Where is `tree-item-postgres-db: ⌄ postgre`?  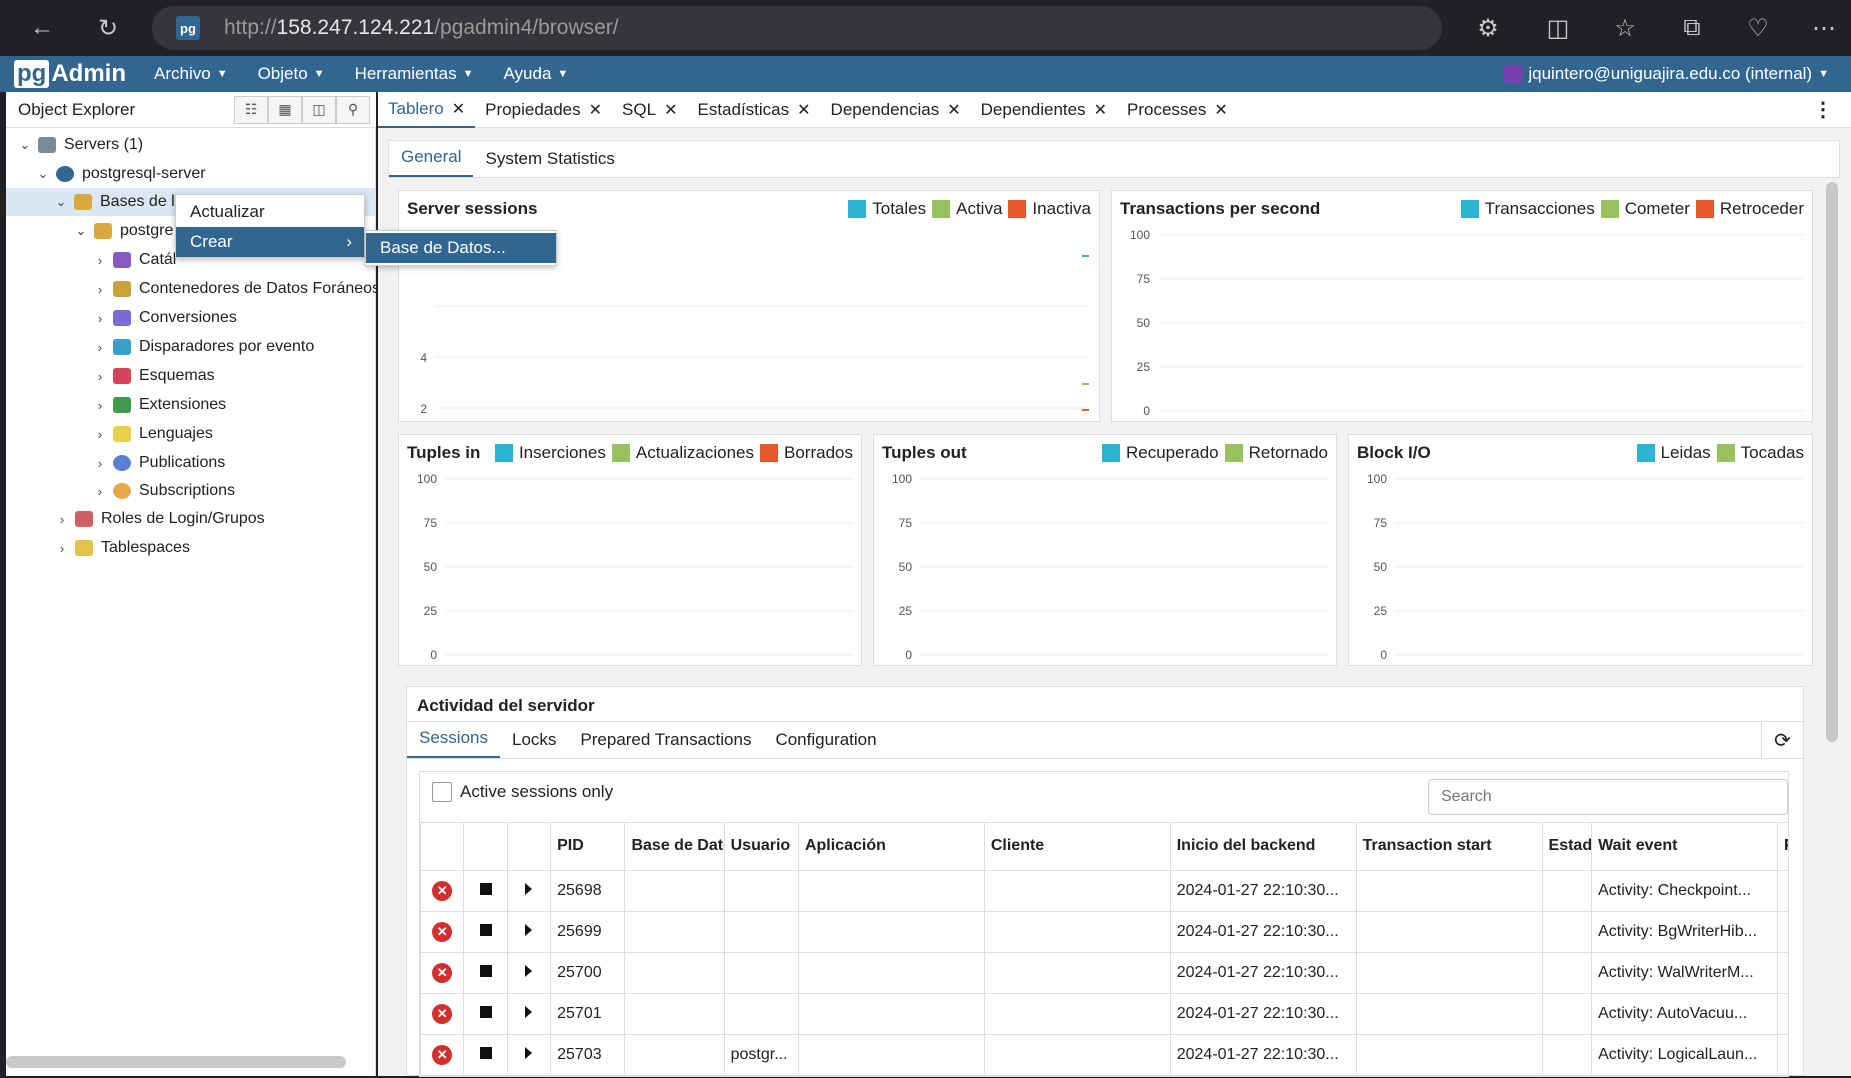 tree-item-postgres-db: ⌄ postgre is located at coordinates (122, 231).